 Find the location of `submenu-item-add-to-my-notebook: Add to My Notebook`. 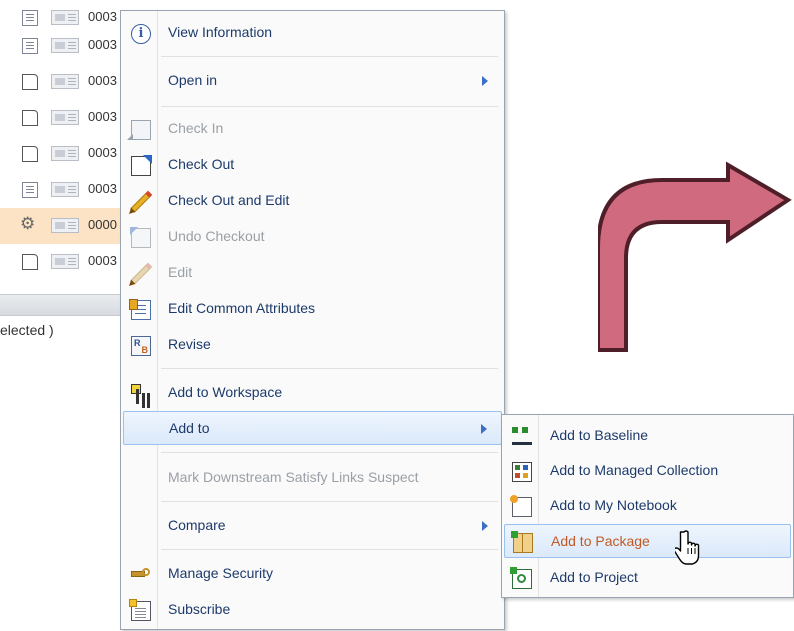

submenu-item-add-to-my-notebook: Add to My Notebook is located at coordinates (647, 506).